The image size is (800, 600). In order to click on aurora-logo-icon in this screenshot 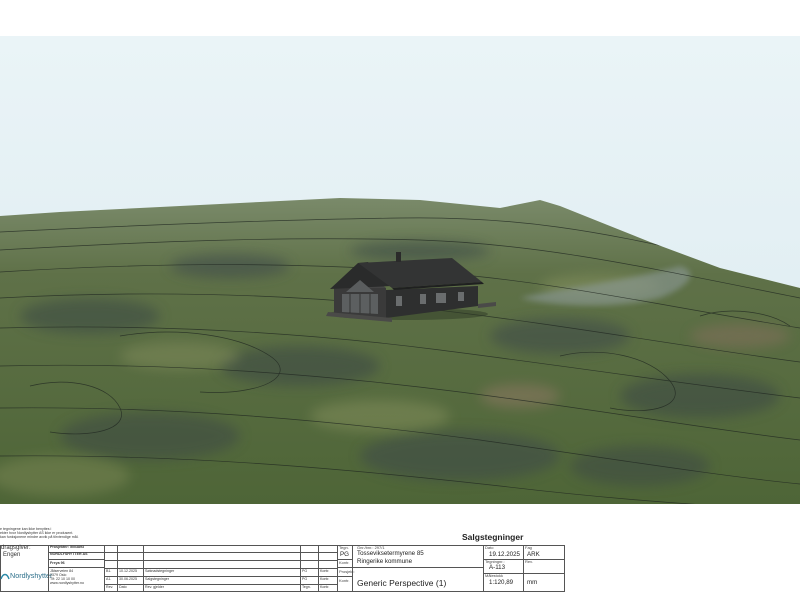, I will do `click(5, 576)`.